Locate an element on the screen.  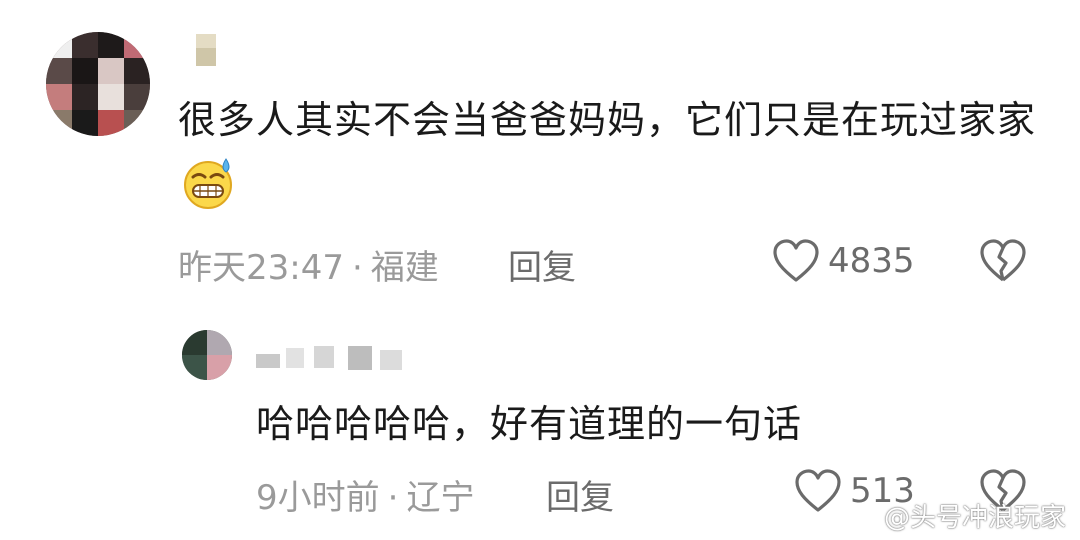
comment-meta: 昨天23:47 · 福建 is located at coordinates (308, 264).